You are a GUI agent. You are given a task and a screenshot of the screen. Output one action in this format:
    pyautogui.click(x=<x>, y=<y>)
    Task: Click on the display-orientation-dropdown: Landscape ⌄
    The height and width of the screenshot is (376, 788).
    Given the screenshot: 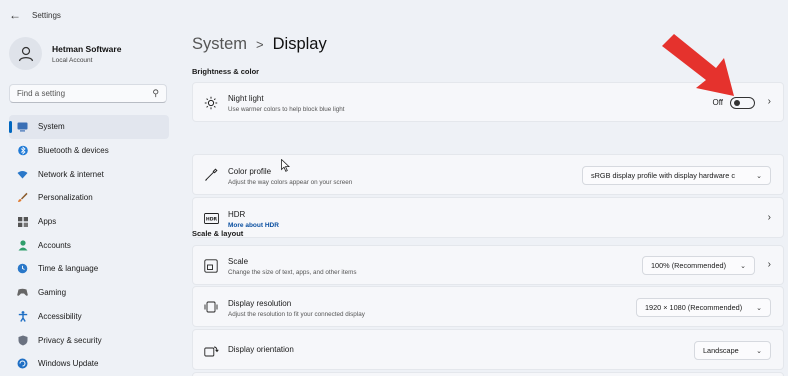 What is the action you would take?
    pyautogui.click(x=732, y=350)
    